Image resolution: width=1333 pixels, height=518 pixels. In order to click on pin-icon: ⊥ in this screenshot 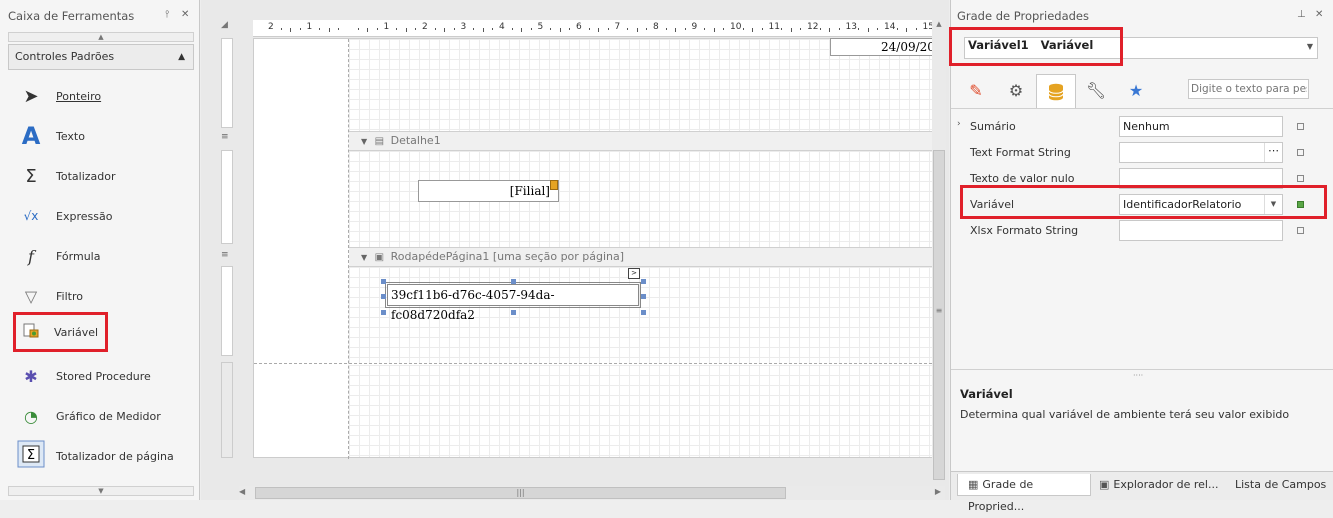, I will do `click(1301, 14)`.